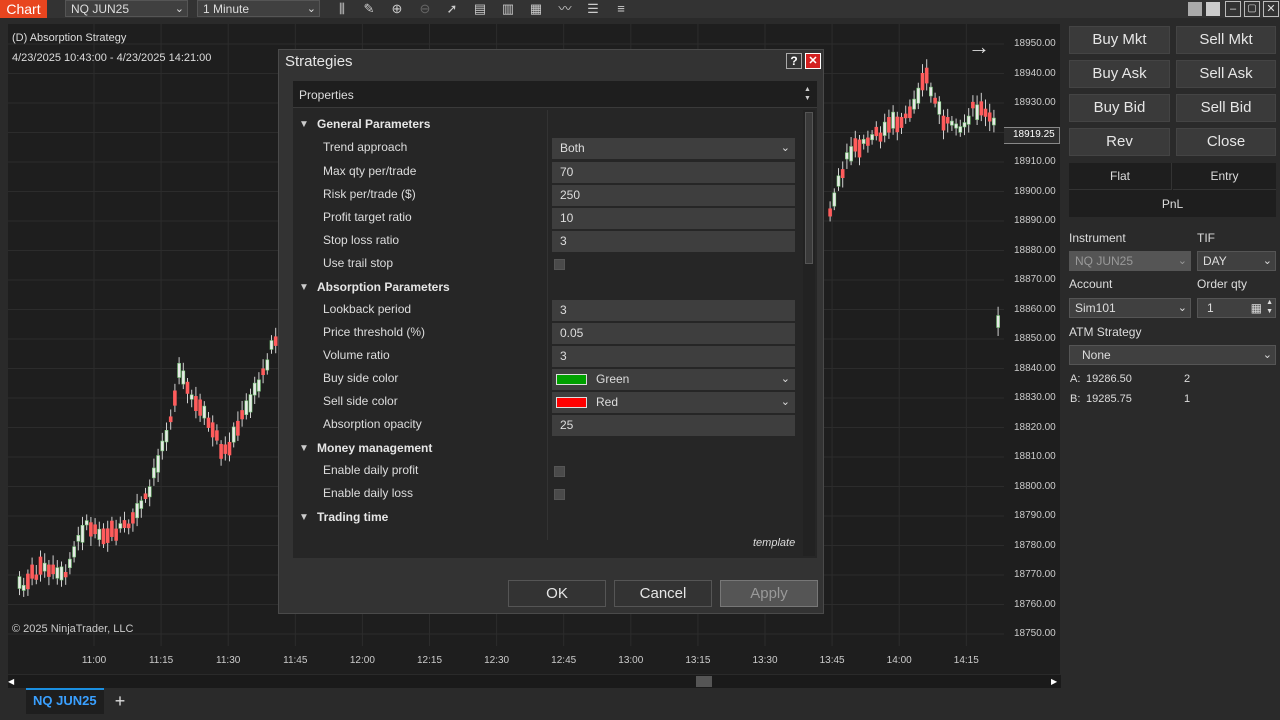 Image resolution: width=1280 pixels, height=720 pixels. Describe the element at coordinates (1035, 338) in the screenshot. I see `price-label: 18850.00` at that location.